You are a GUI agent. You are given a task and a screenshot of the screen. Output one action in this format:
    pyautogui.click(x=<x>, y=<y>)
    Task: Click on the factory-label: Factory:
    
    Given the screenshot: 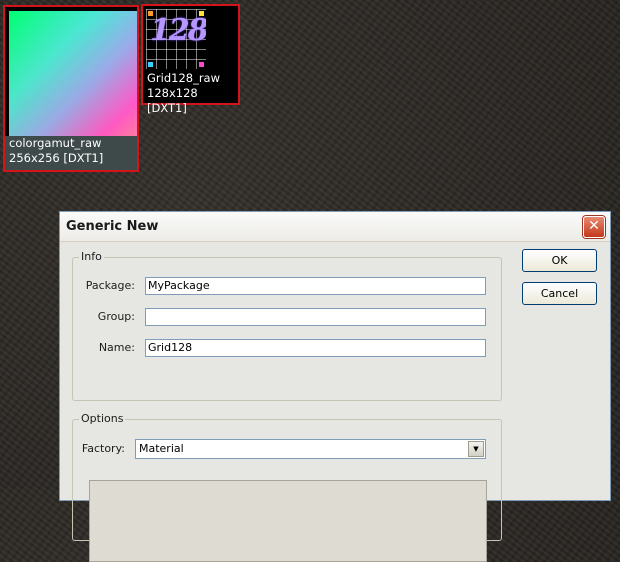 What is the action you would take?
    pyautogui.click(x=103, y=448)
    